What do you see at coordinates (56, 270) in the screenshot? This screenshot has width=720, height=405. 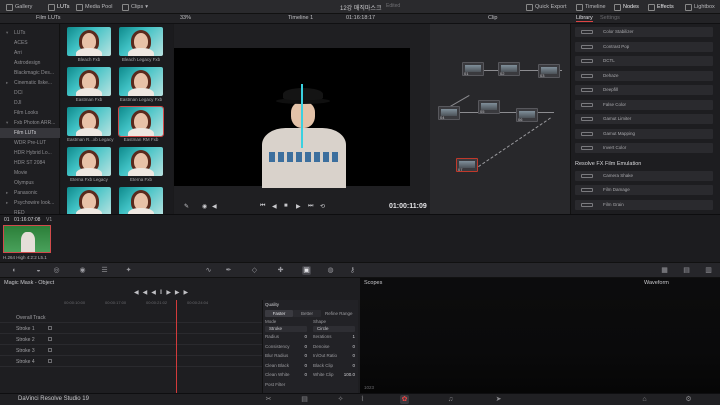 I see `color-wheels-icon: ◎` at bounding box center [56, 270].